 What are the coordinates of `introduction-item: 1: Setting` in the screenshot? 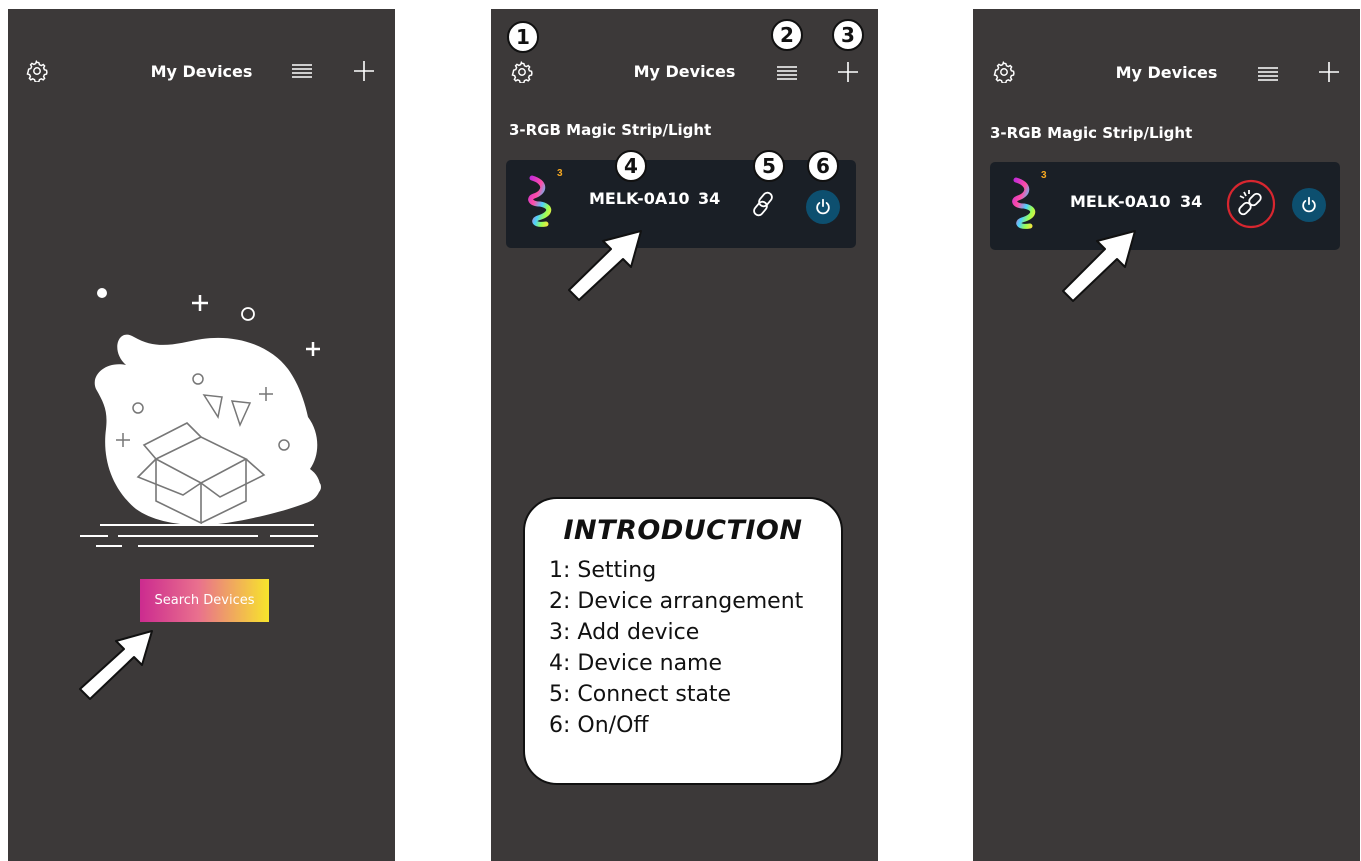 It's located at (603, 570).